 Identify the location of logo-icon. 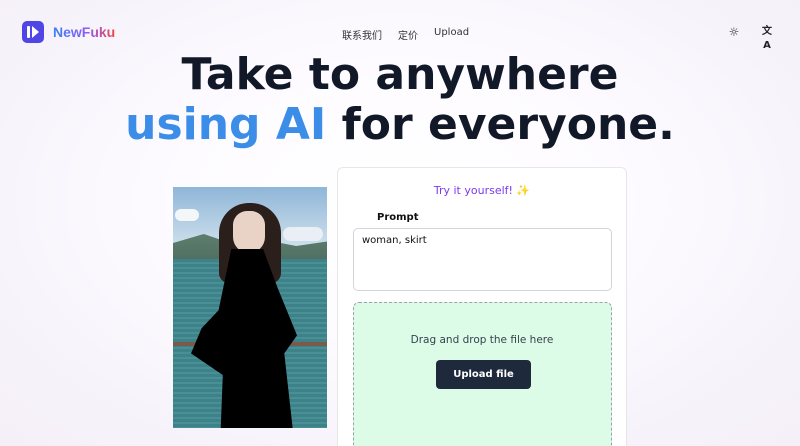
(33, 32).